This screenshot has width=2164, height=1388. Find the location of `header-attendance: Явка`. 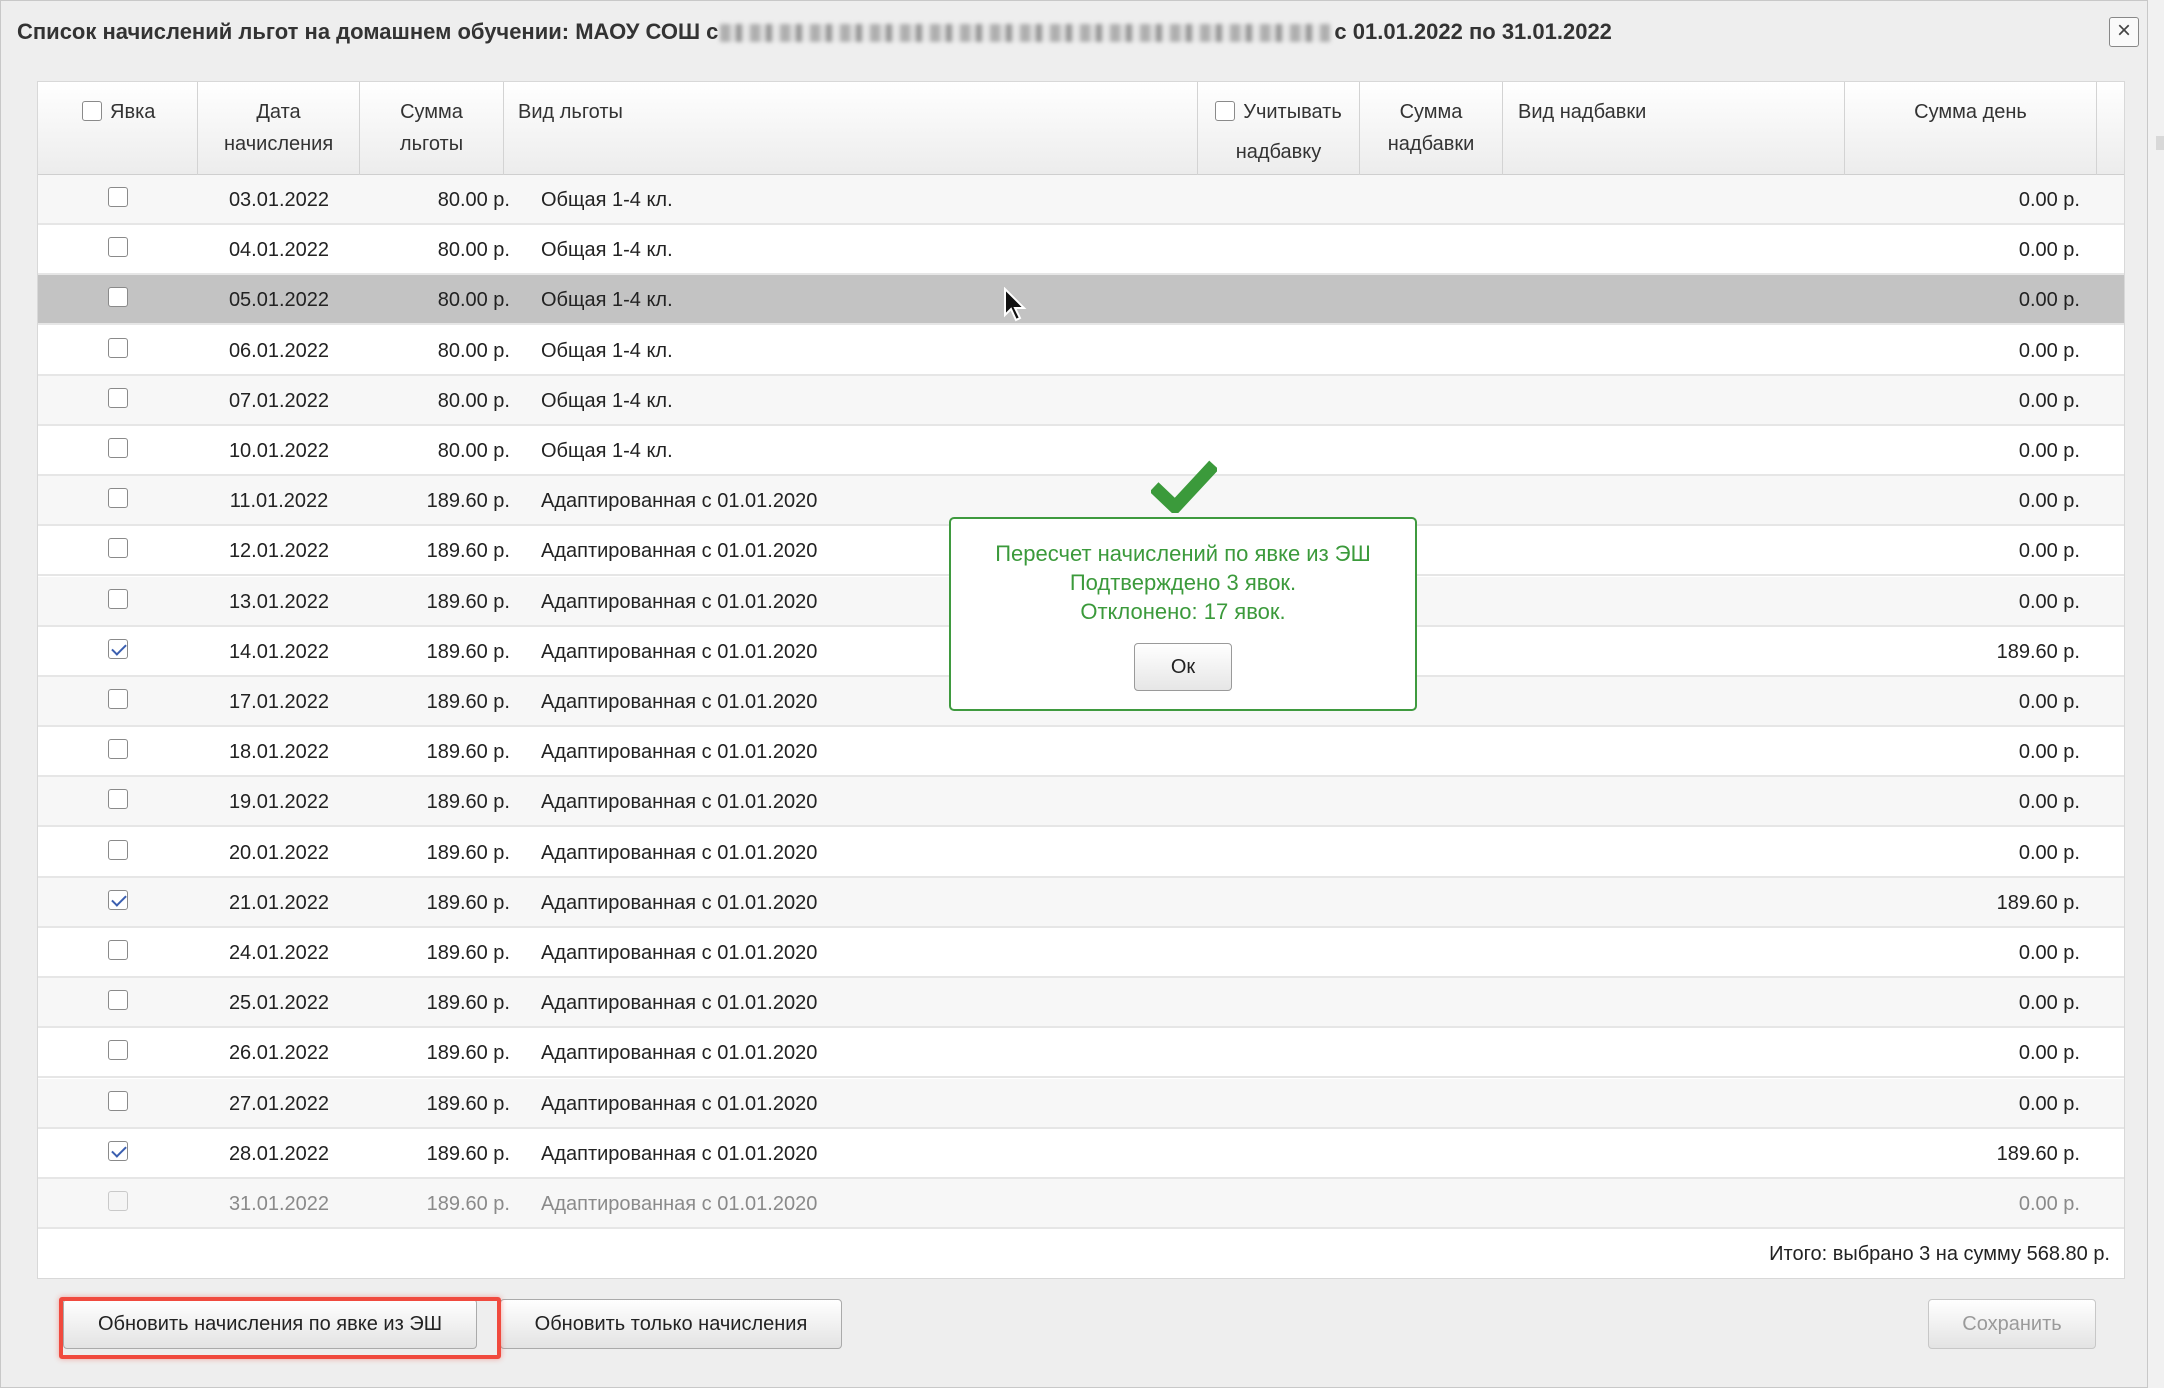

header-attendance: Явка is located at coordinates (118, 128).